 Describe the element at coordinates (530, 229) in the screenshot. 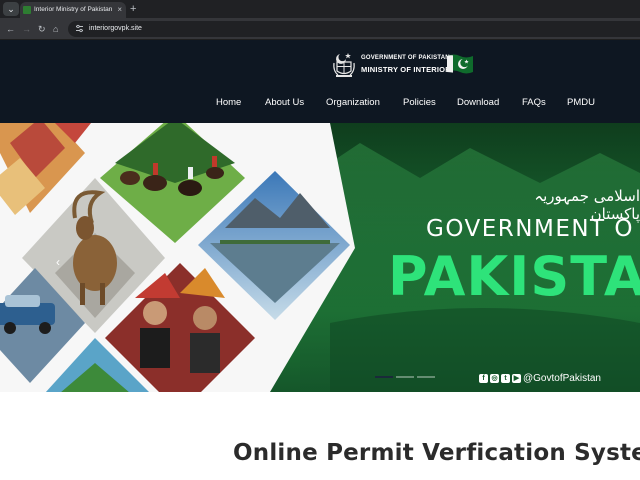

I see `hero-title-line1: GOVERNMENT O` at that location.